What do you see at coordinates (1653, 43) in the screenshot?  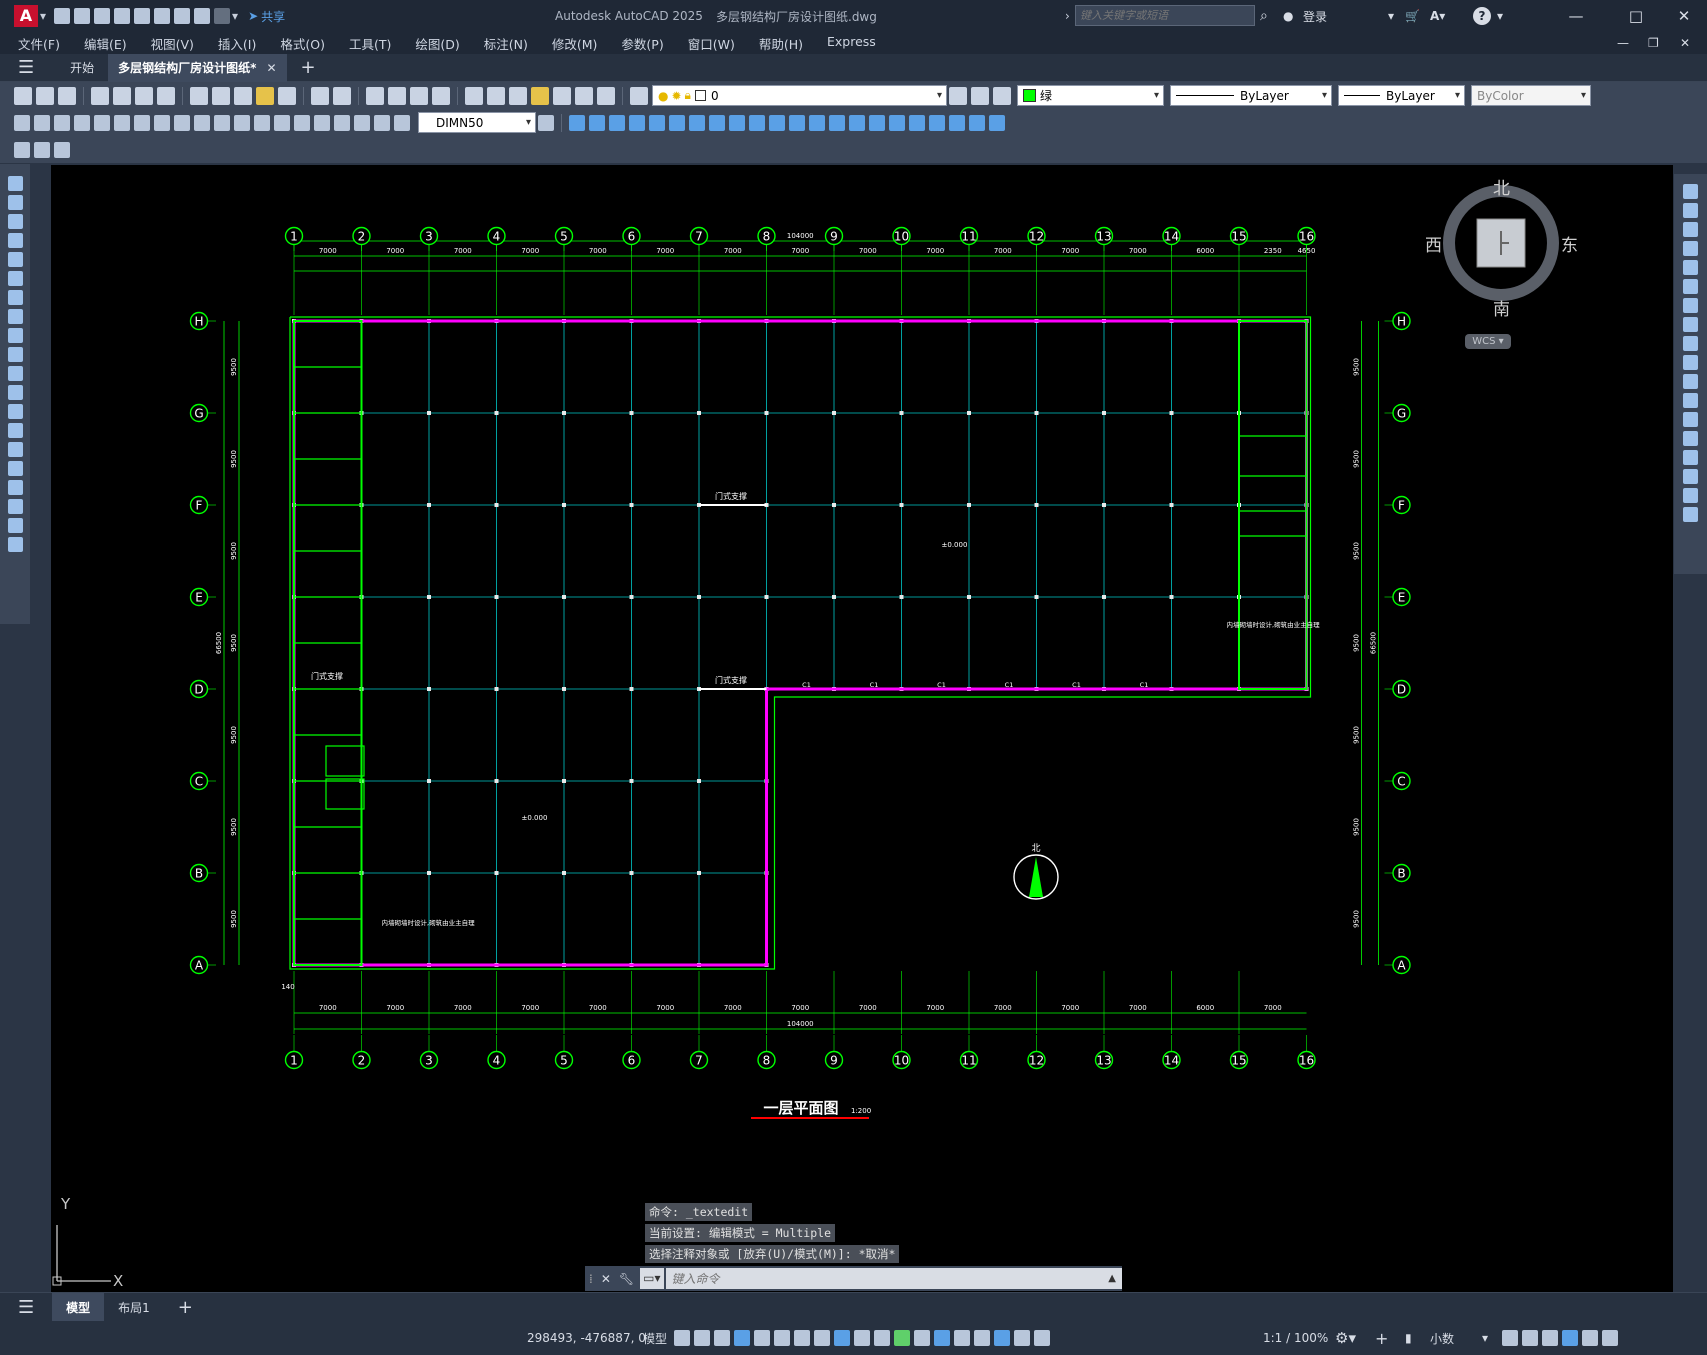 I see `doc-restore-button: ❐` at bounding box center [1653, 43].